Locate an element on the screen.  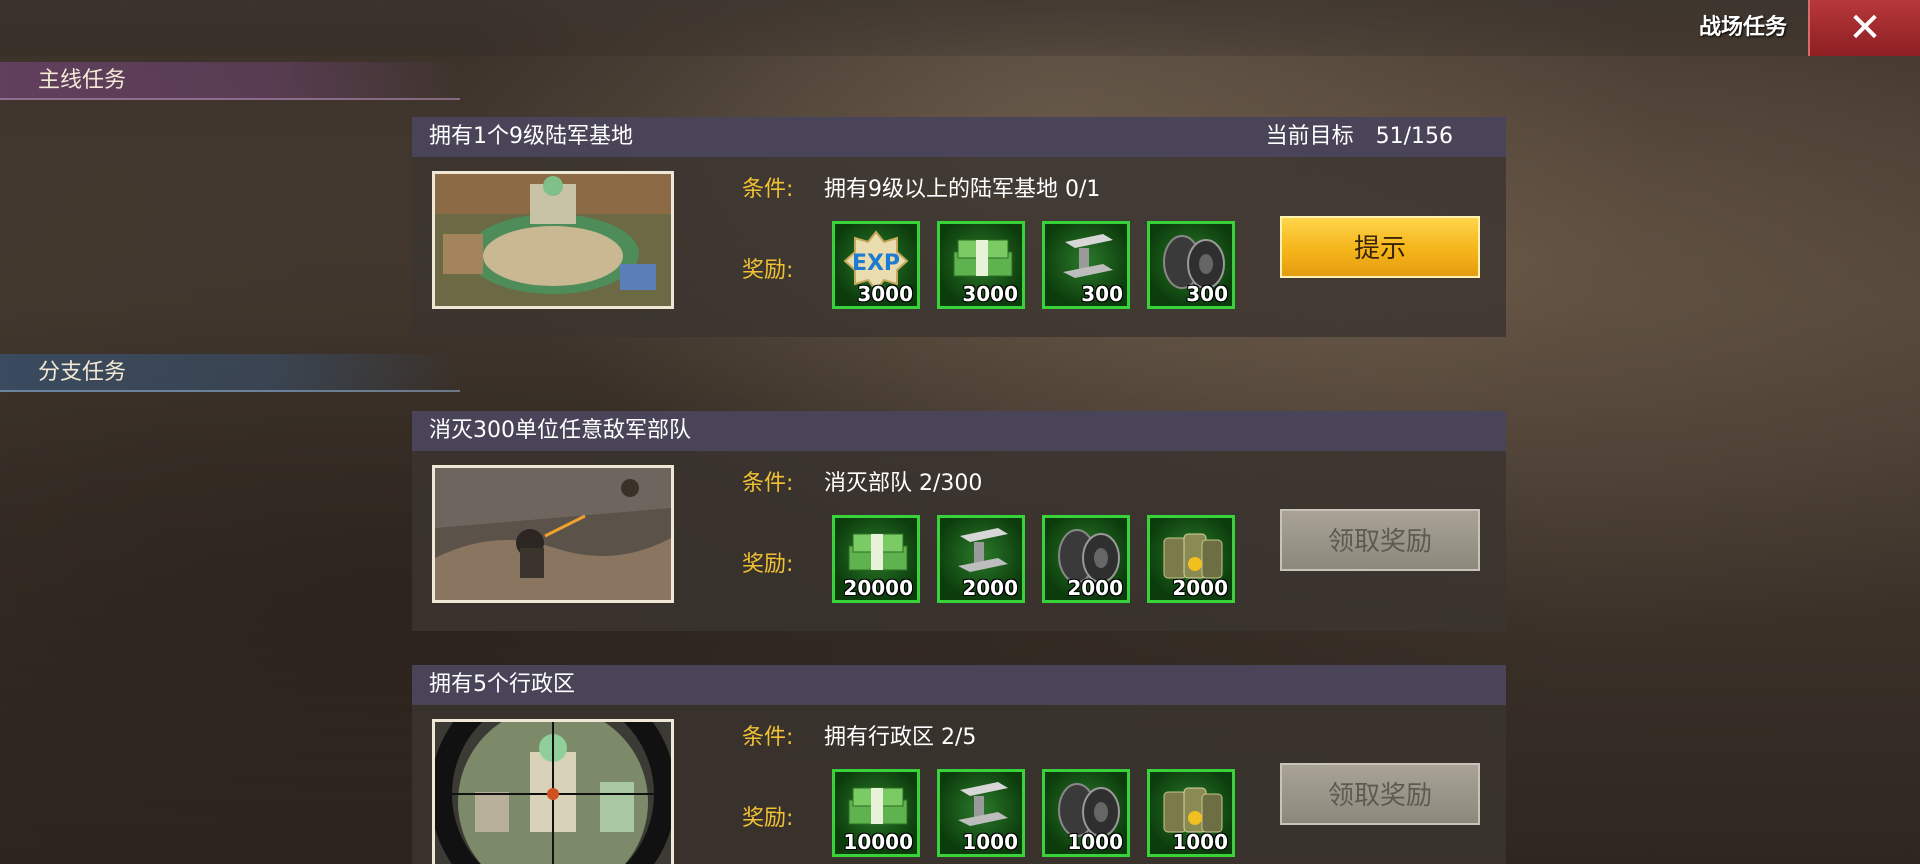
reward-amount: 20000 is located at coordinates (878, 588).